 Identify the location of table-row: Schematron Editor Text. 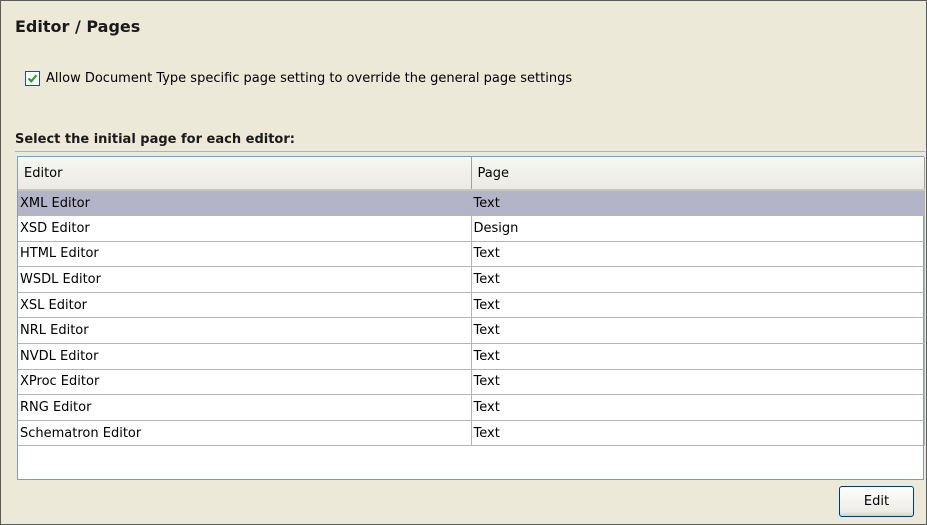
(471, 433).